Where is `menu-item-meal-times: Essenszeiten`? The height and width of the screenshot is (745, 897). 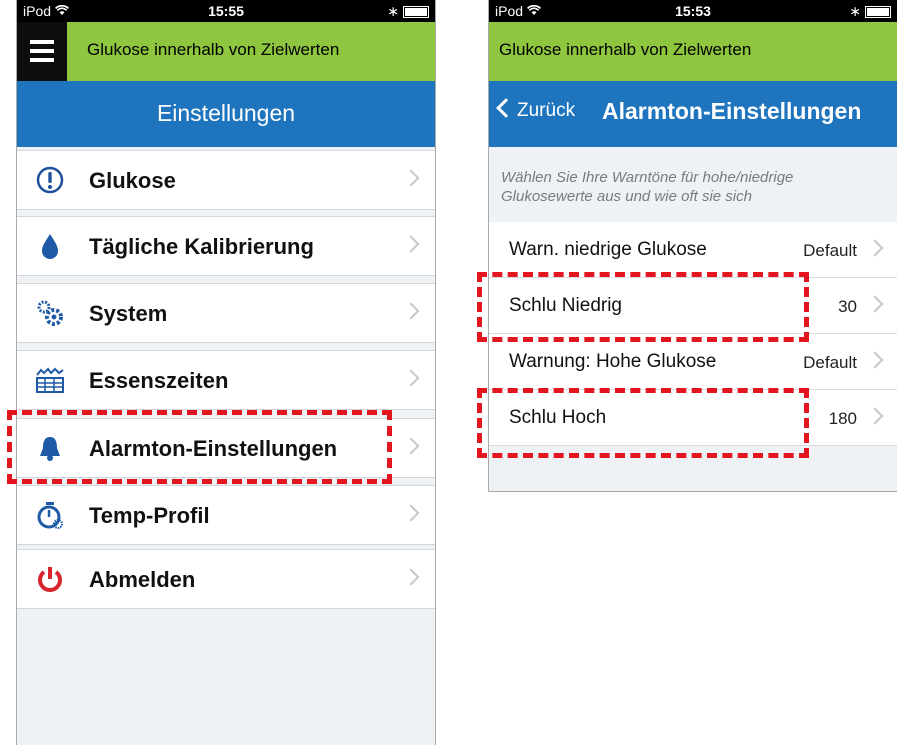 menu-item-meal-times: Essenszeiten is located at coordinates (226, 380).